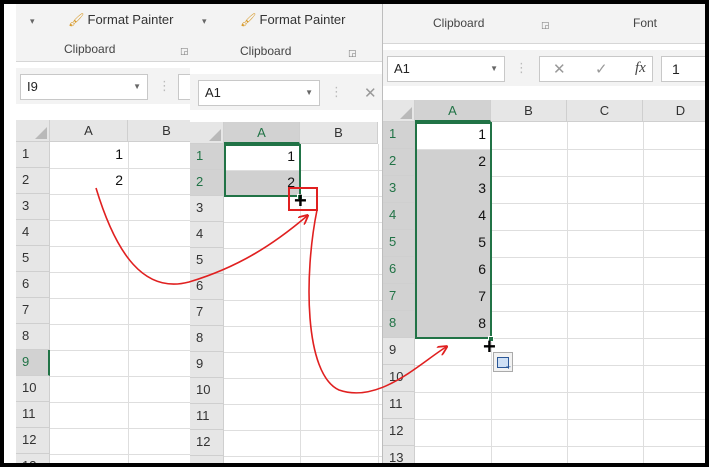  Describe the element at coordinates (33, 363) in the screenshot. I see `row-header-active: 9` at that location.